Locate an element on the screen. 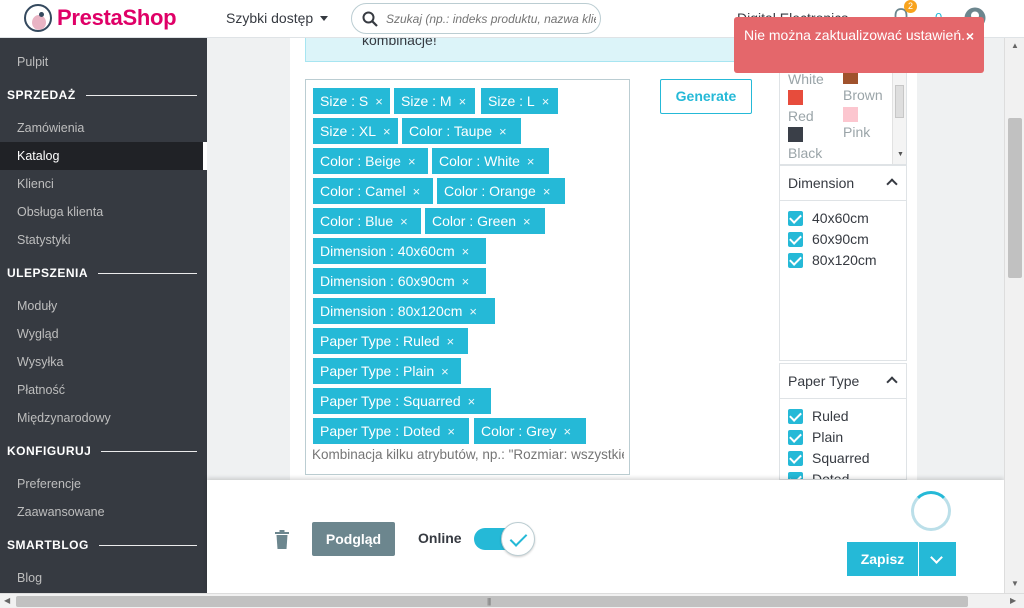 This screenshot has width=1024, height=608. sidebar-item: Wygląd is located at coordinates (103, 334).